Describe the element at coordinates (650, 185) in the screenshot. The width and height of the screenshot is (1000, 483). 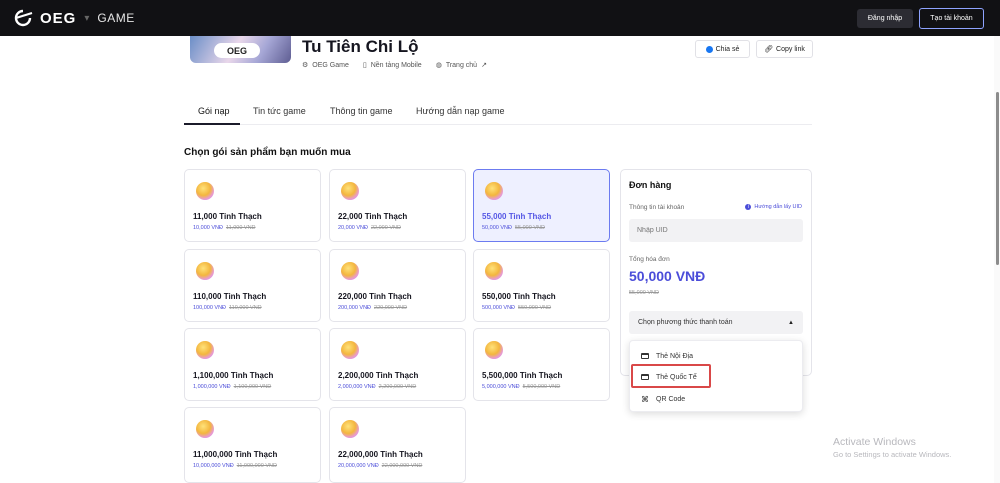
I see `order-title: Đơn hàng` at that location.